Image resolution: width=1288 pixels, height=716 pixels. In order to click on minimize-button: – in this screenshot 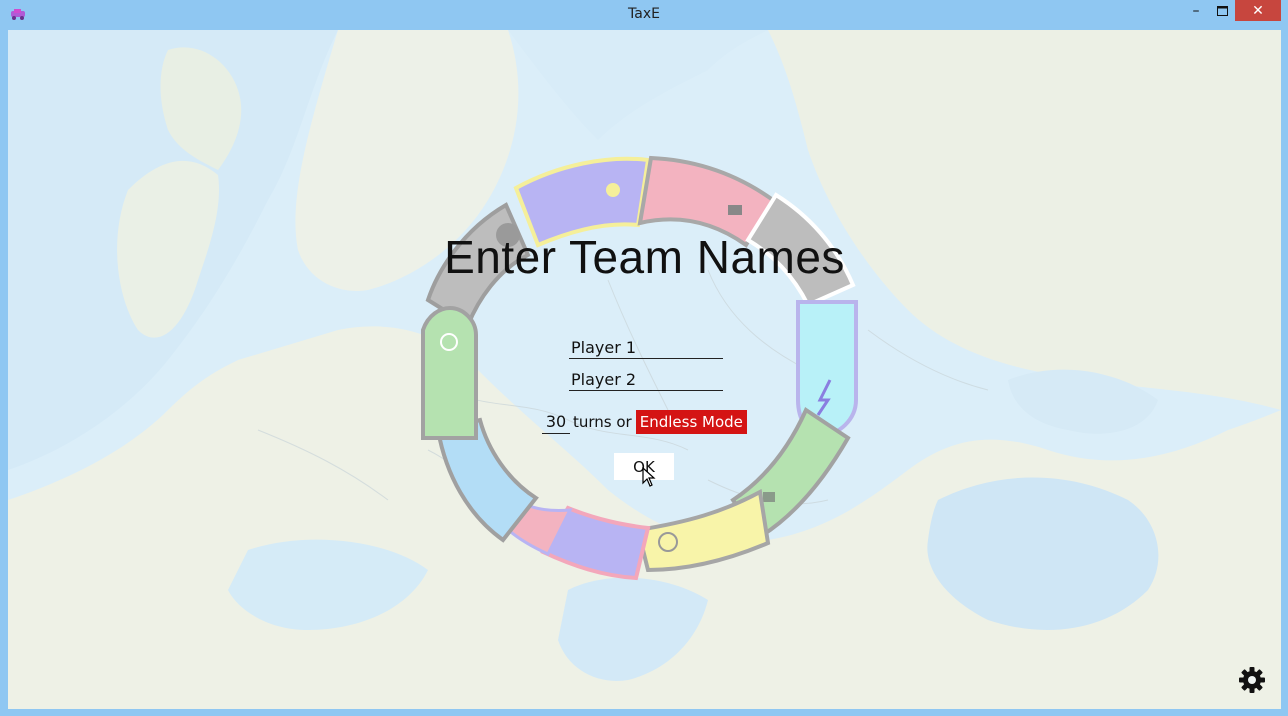, I will do `click(1196, 11)`.